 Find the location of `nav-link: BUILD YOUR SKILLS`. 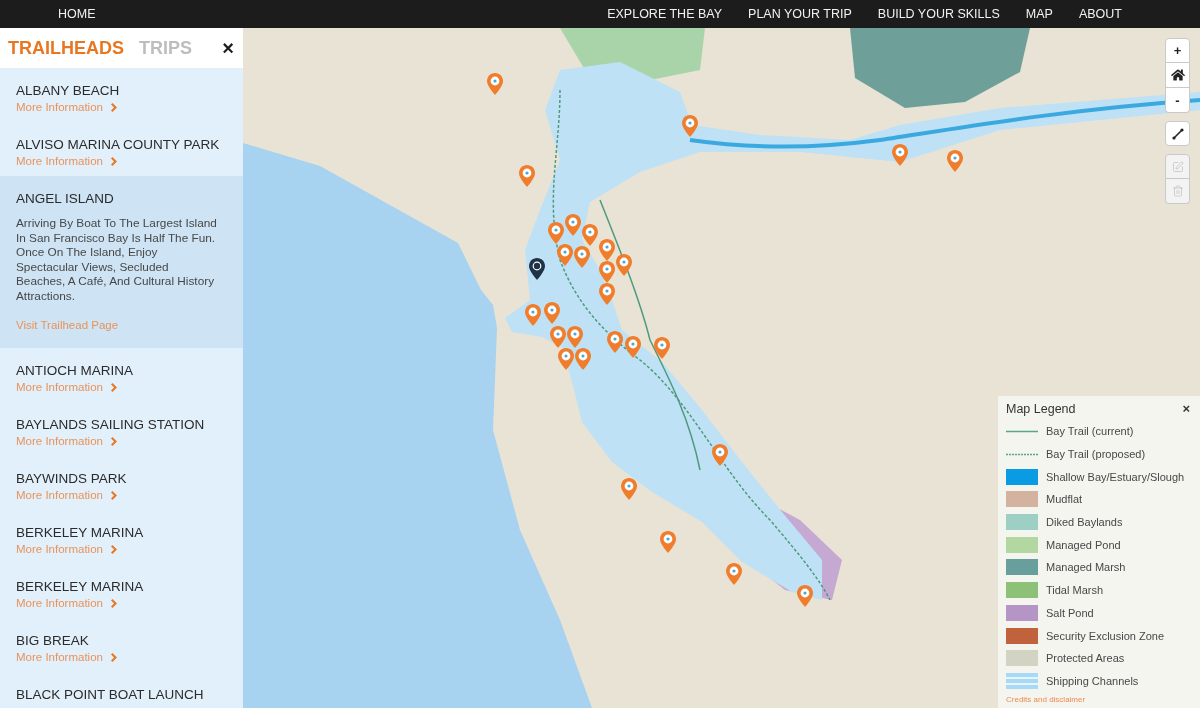

nav-link: BUILD YOUR SKILLS is located at coordinates (938, 14).